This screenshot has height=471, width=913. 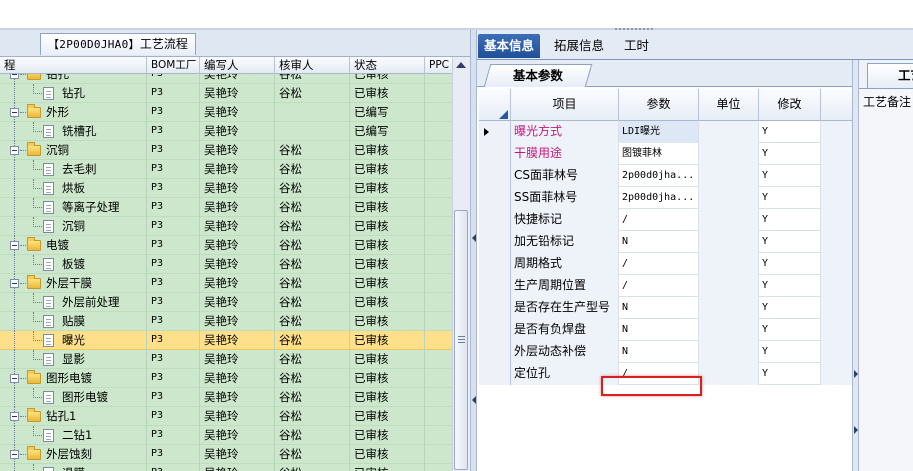 I want to click on process-flow-tab: 【2P00D0JHA0】工艺流程, so click(x=118, y=44).